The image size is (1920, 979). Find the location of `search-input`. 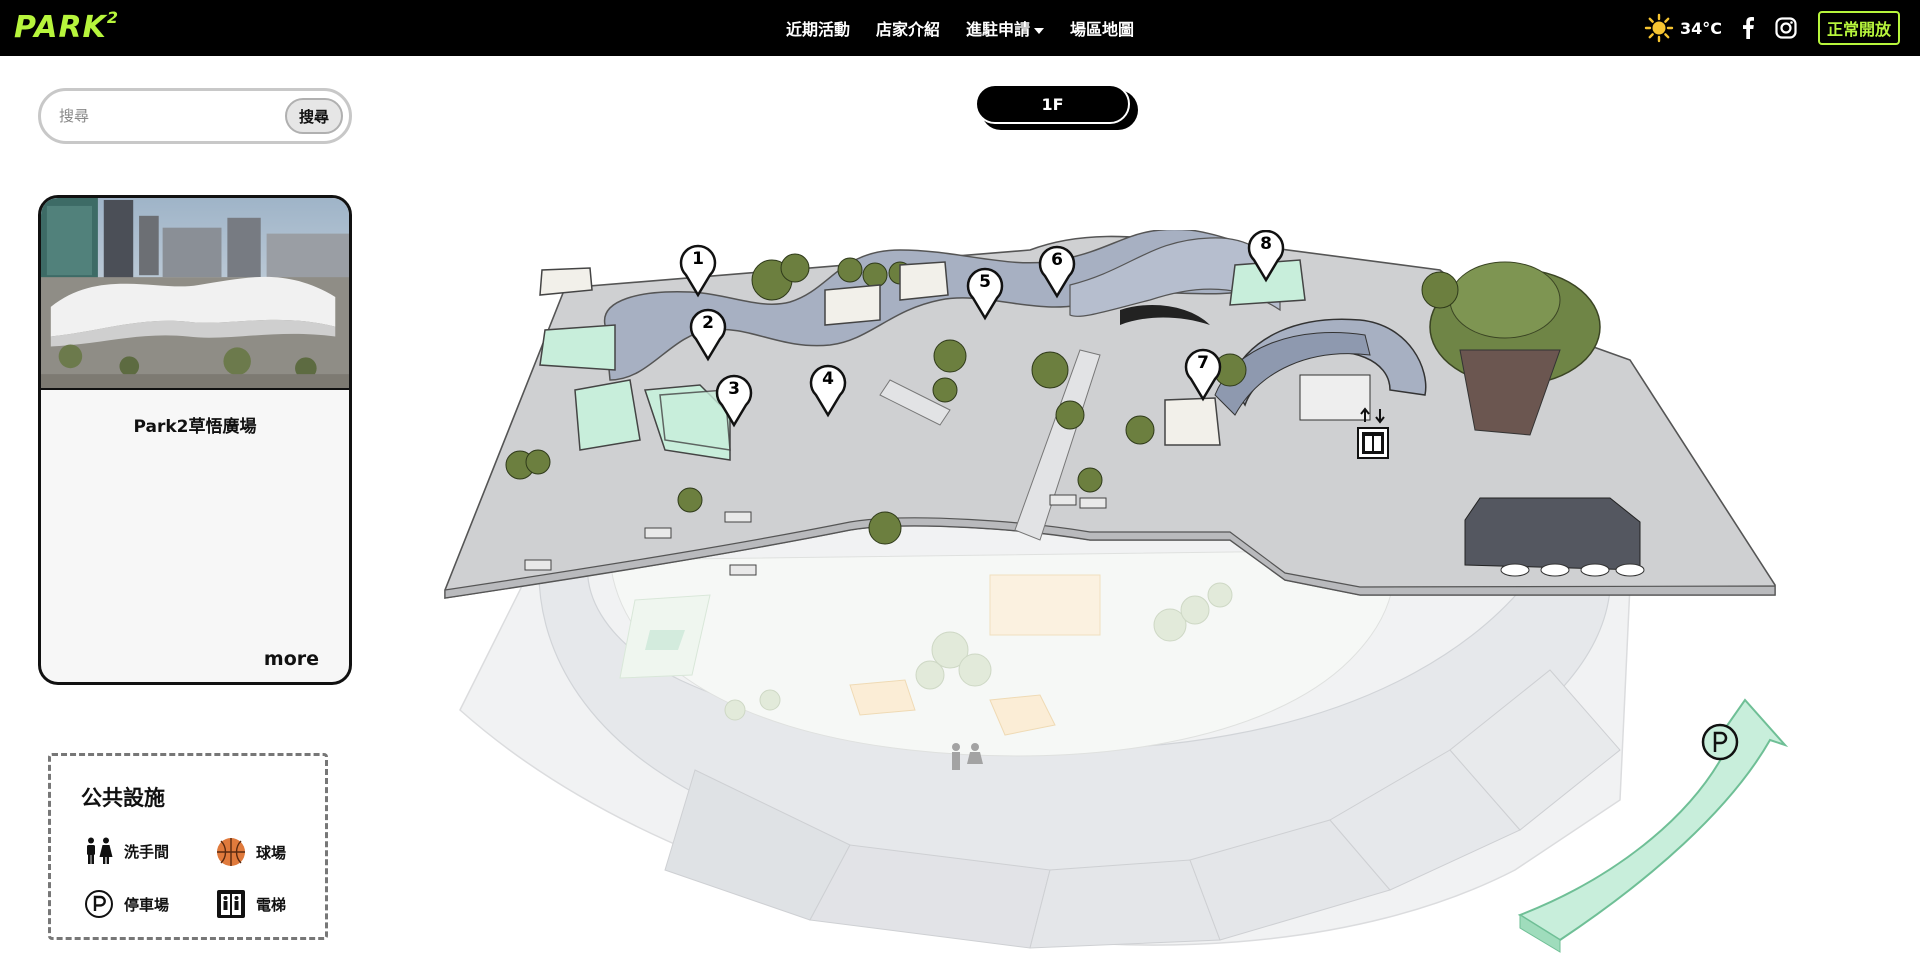

search-input is located at coordinates (174, 116).